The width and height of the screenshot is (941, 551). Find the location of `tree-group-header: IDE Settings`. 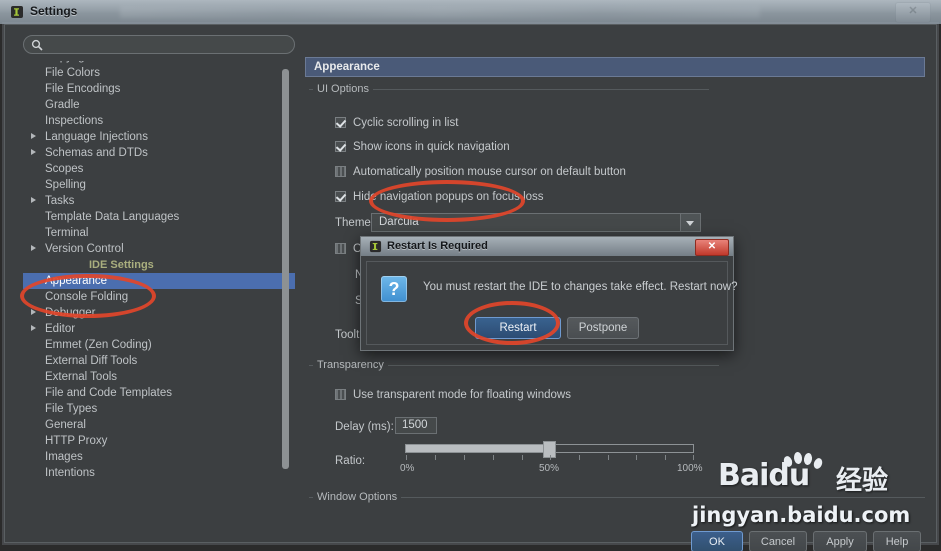

tree-group-header: IDE Settings is located at coordinates (159, 265).